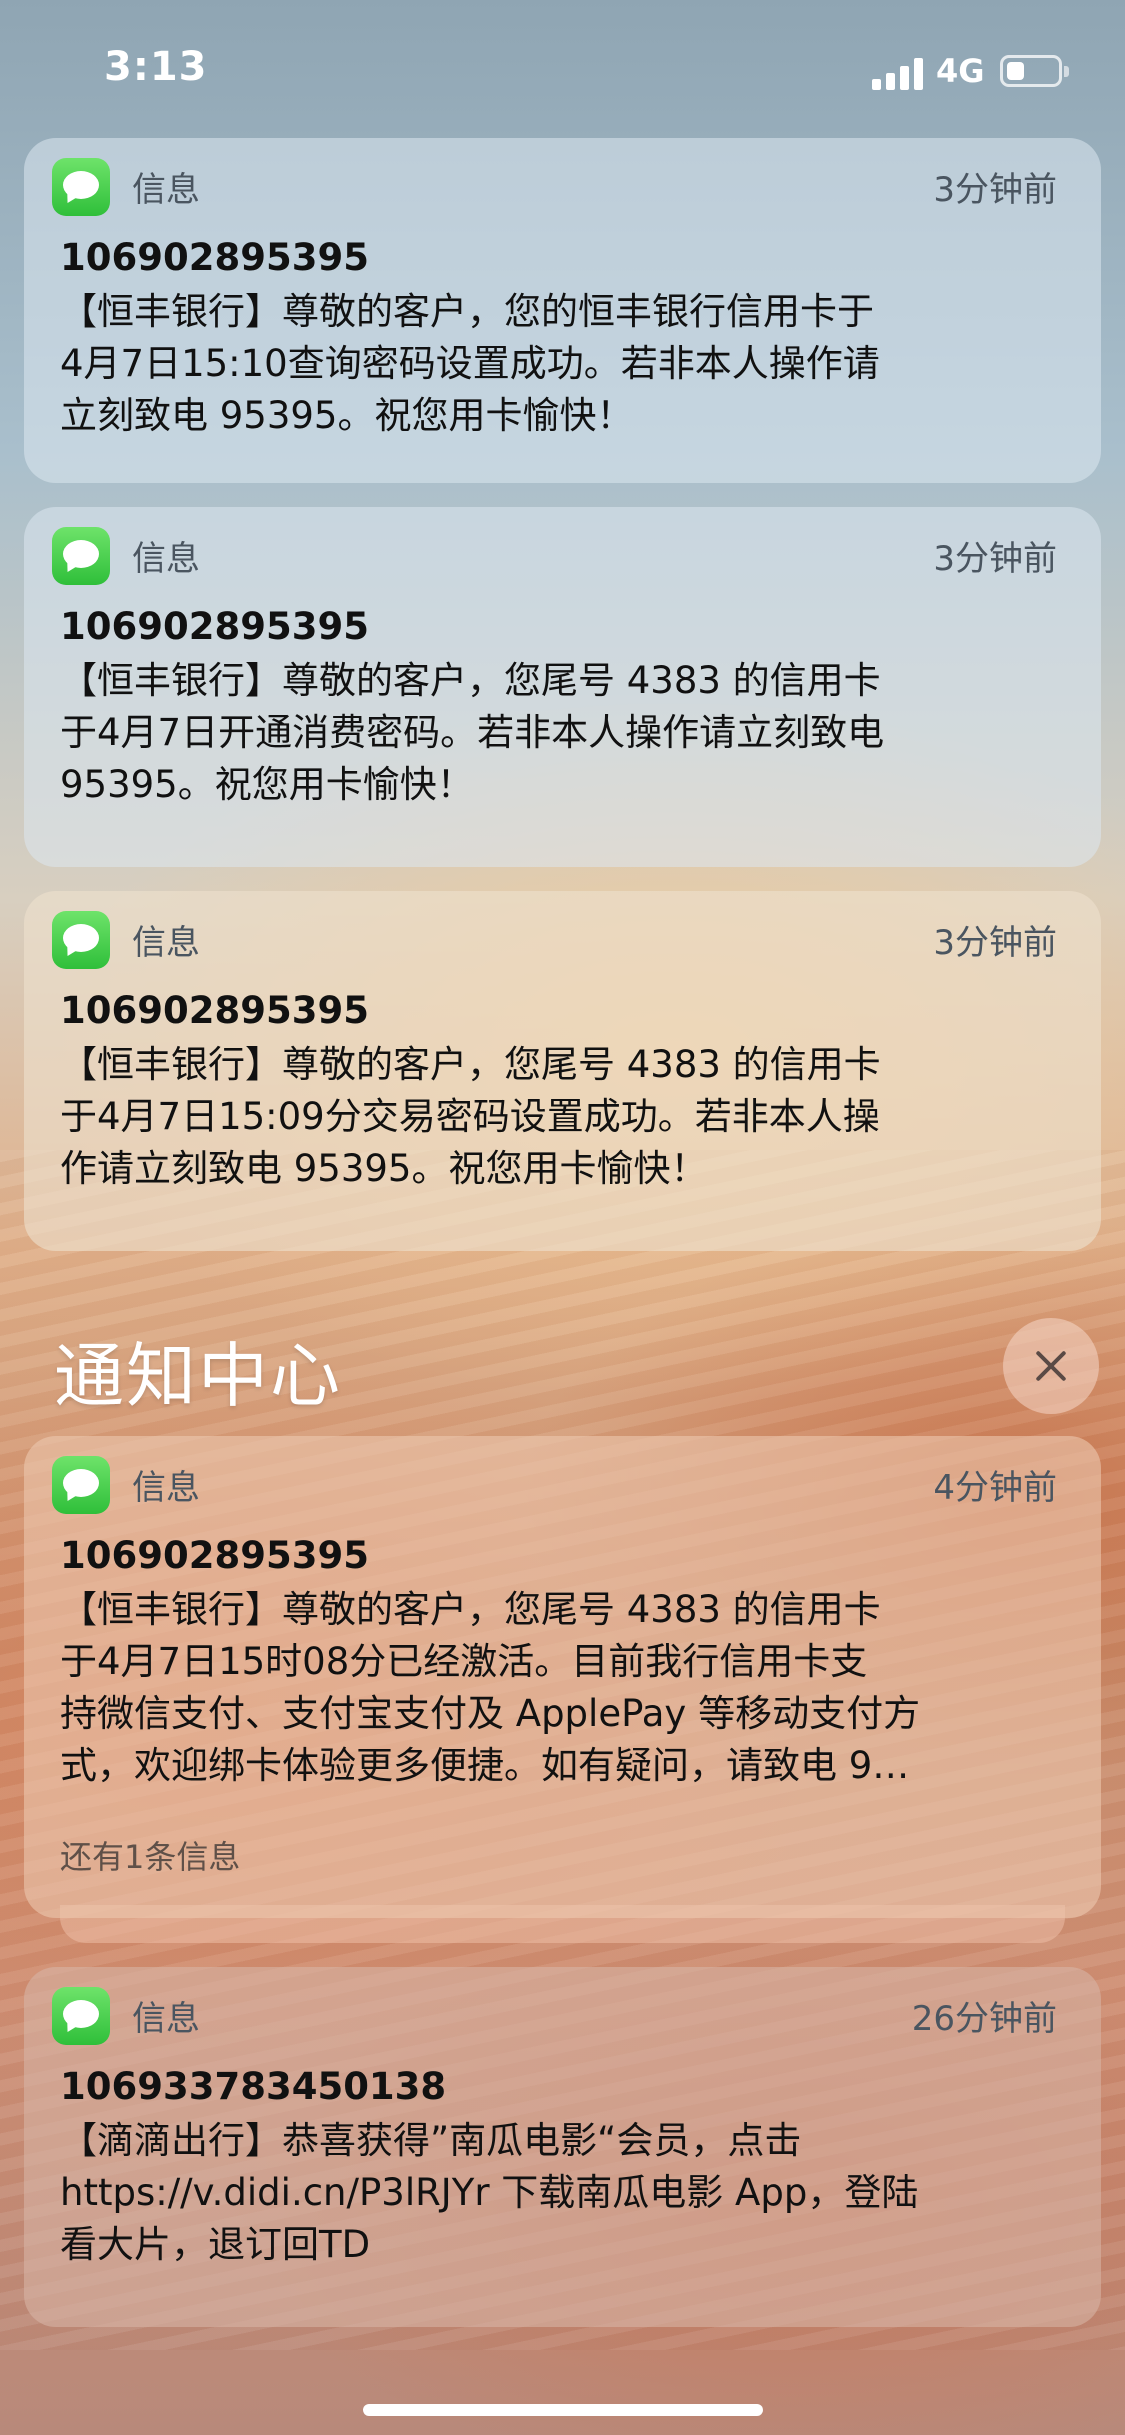 This screenshot has width=1125, height=2435. I want to click on status-time: 3:13, so click(156, 67).